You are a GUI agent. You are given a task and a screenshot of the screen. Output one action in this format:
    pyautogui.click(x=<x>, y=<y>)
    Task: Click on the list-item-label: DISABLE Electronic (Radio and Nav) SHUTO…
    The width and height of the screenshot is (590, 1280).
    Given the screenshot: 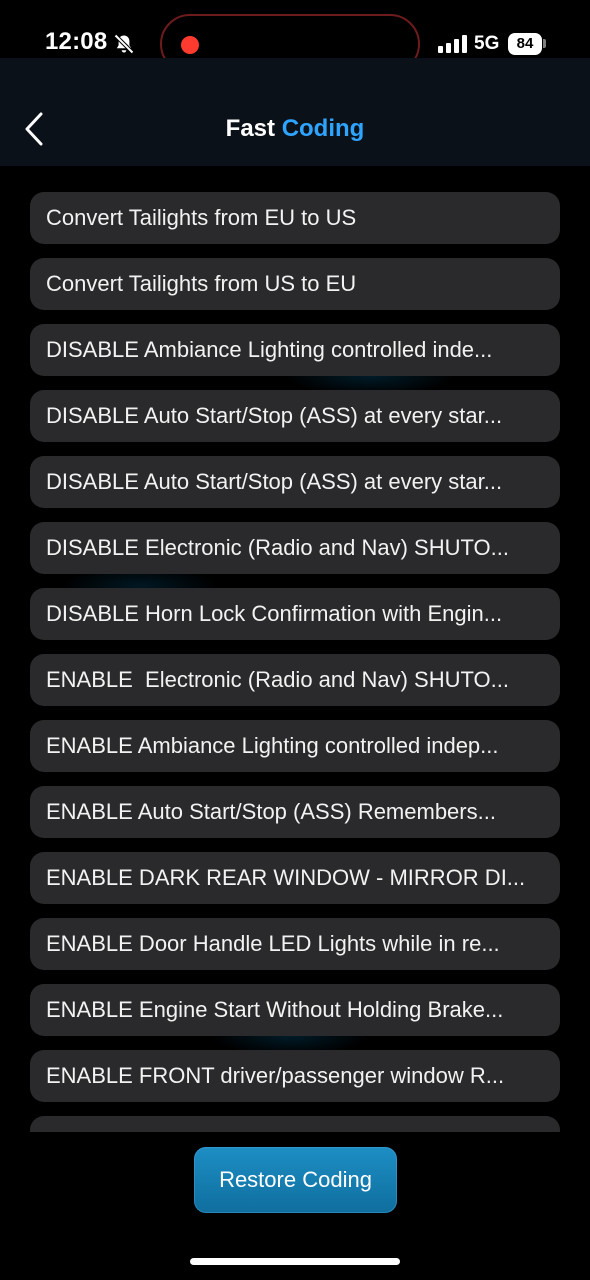 What is the action you would take?
    pyautogui.click(x=277, y=547)
    